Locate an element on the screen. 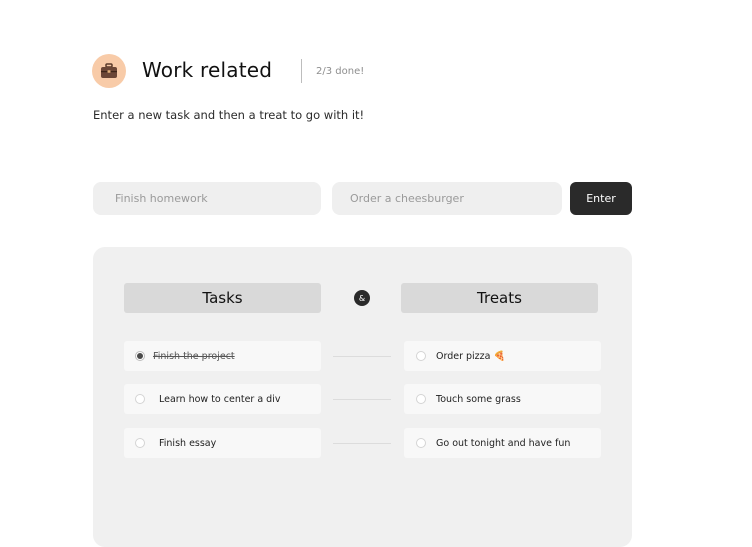  task-label: Learn how to center a div is located at coordinates (220, 399).